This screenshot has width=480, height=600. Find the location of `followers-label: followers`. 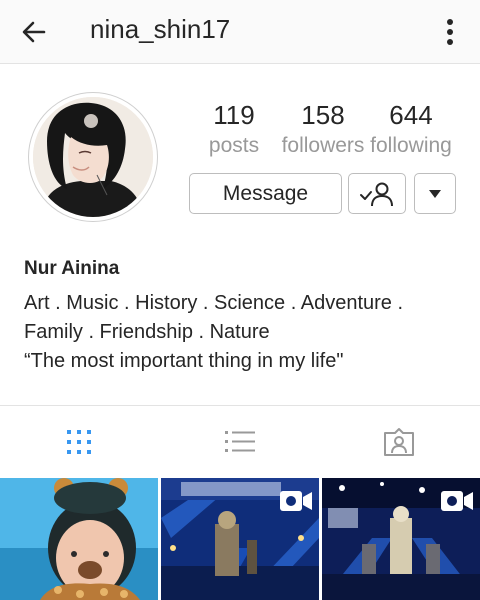

followers-label: followers is located at coordinates (323, 145).